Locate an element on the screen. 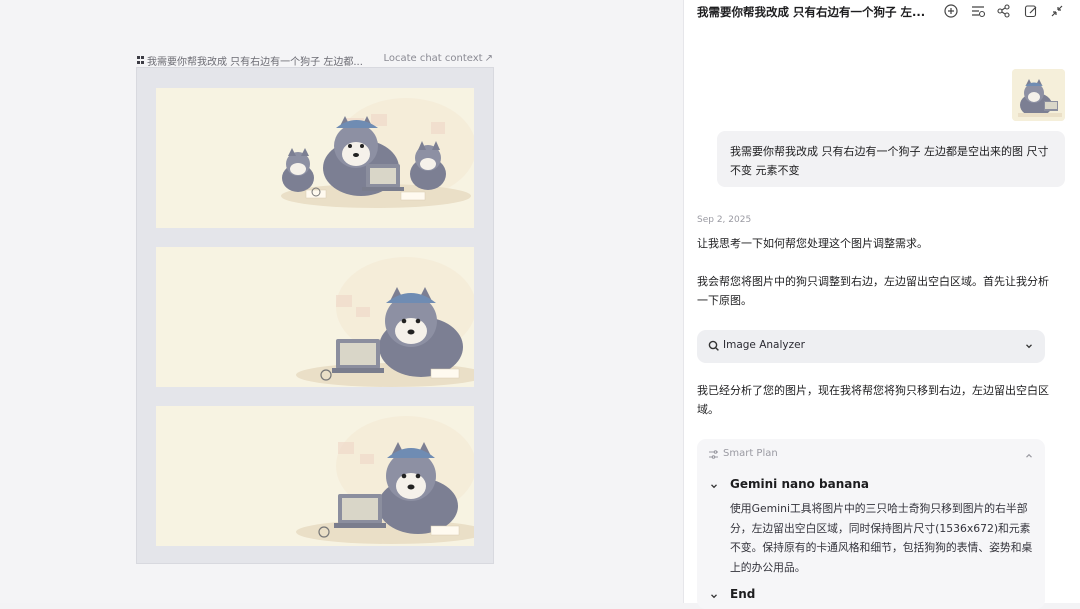  husky-thumbnail-image is located at coordinates (1038, 95).